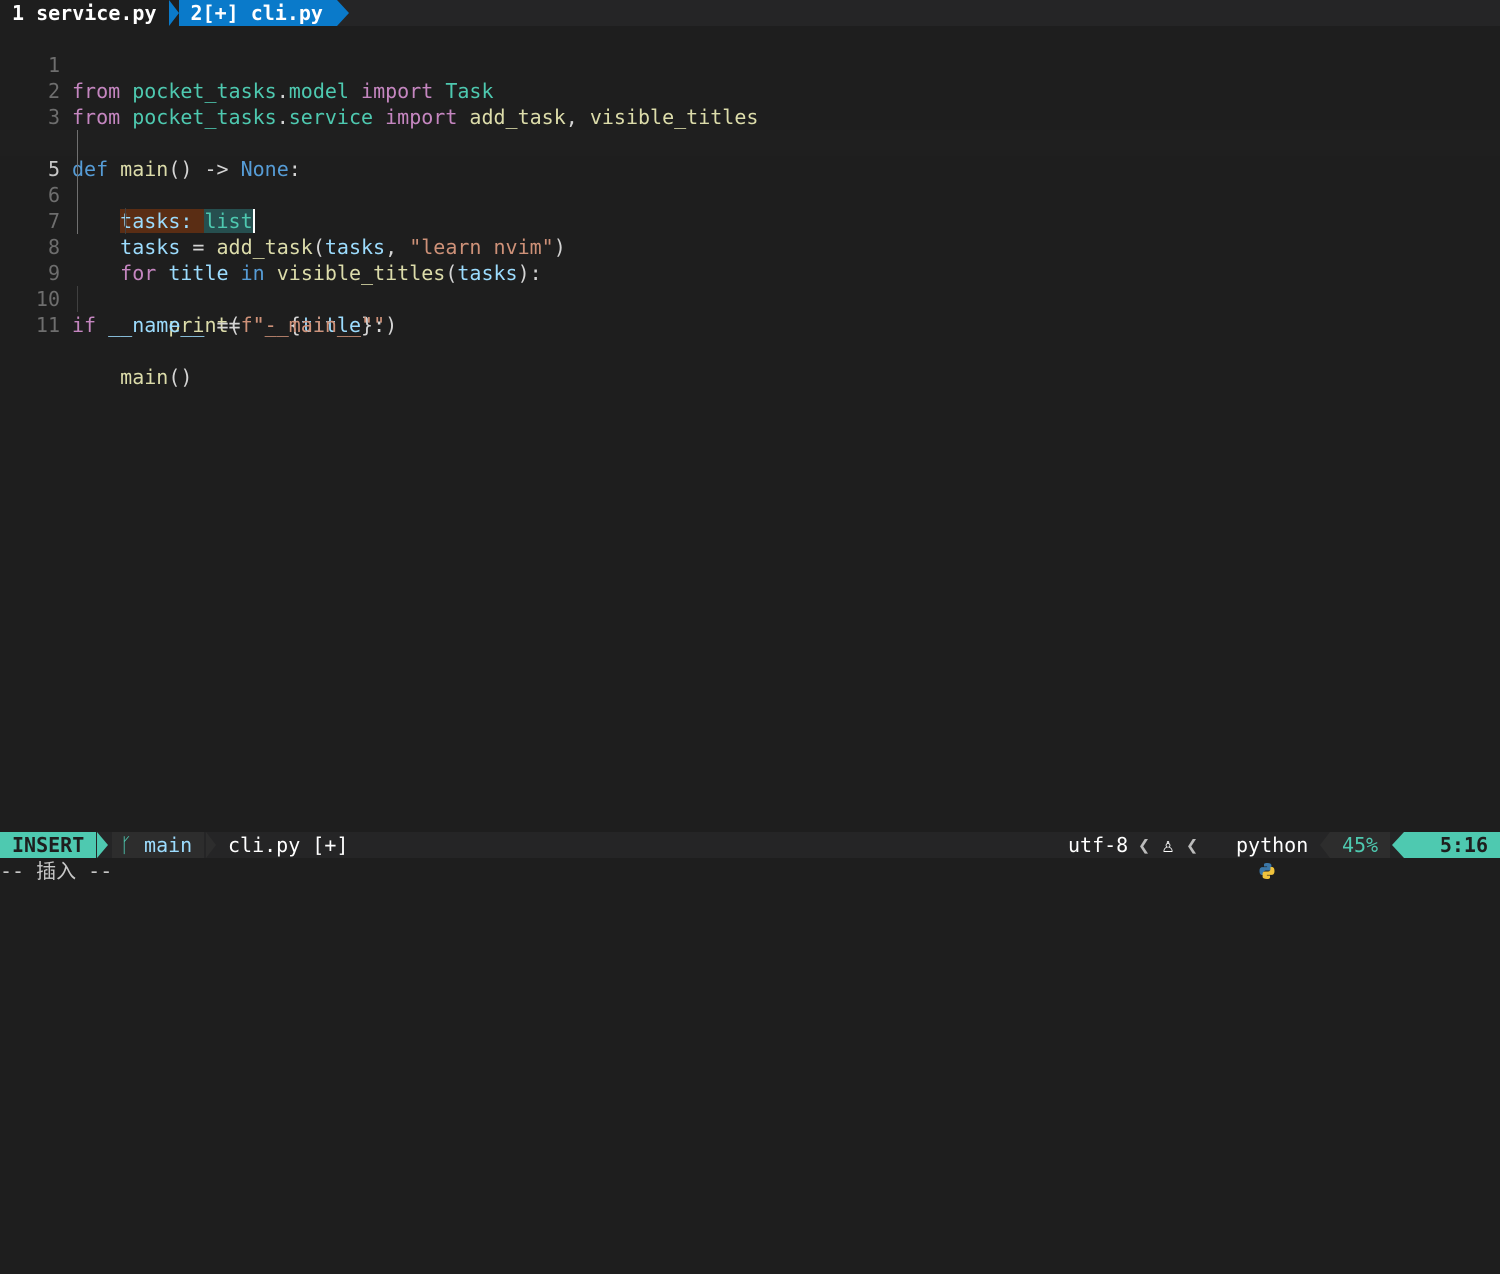  I want to click on code-line: 1 from pocket_tasks.model import Task, so click(750, 64).